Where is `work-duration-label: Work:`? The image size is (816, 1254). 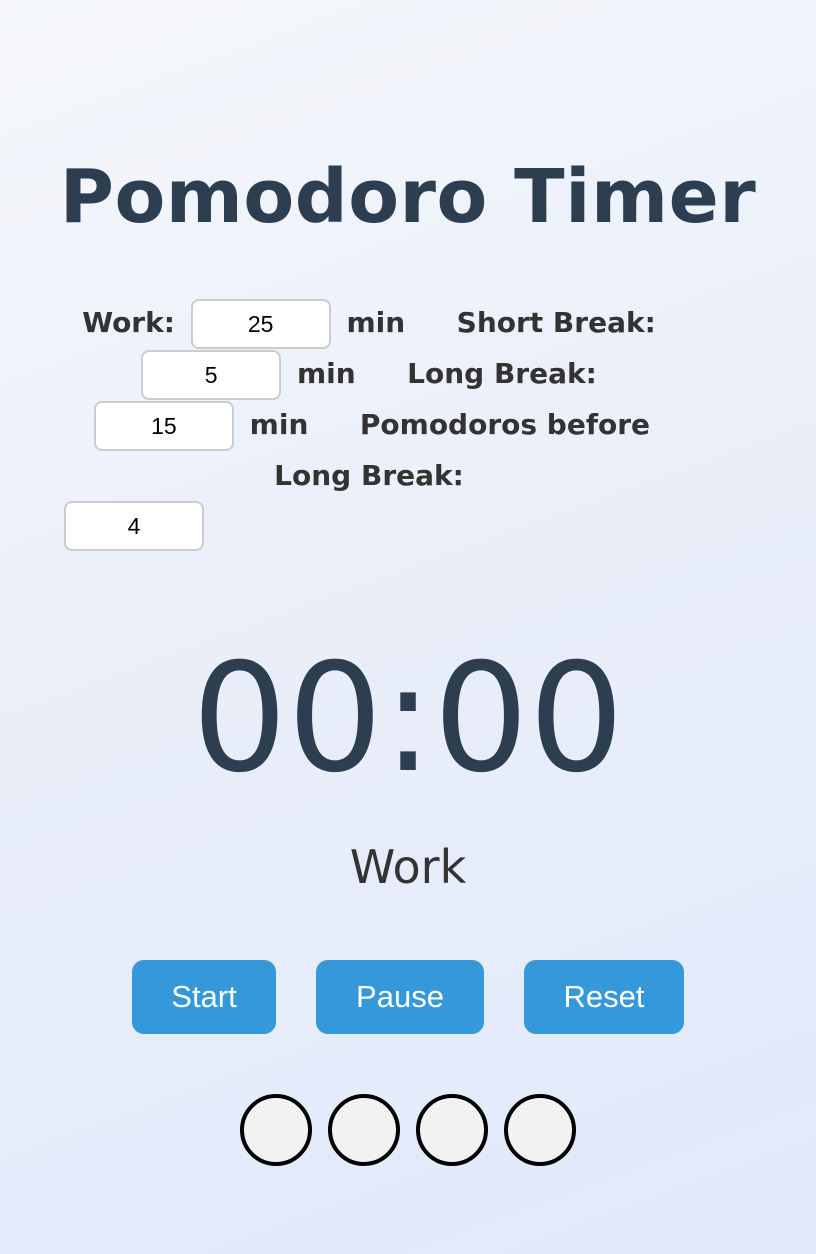
work-duration-label: Work: is located at coordinates (128, 322).